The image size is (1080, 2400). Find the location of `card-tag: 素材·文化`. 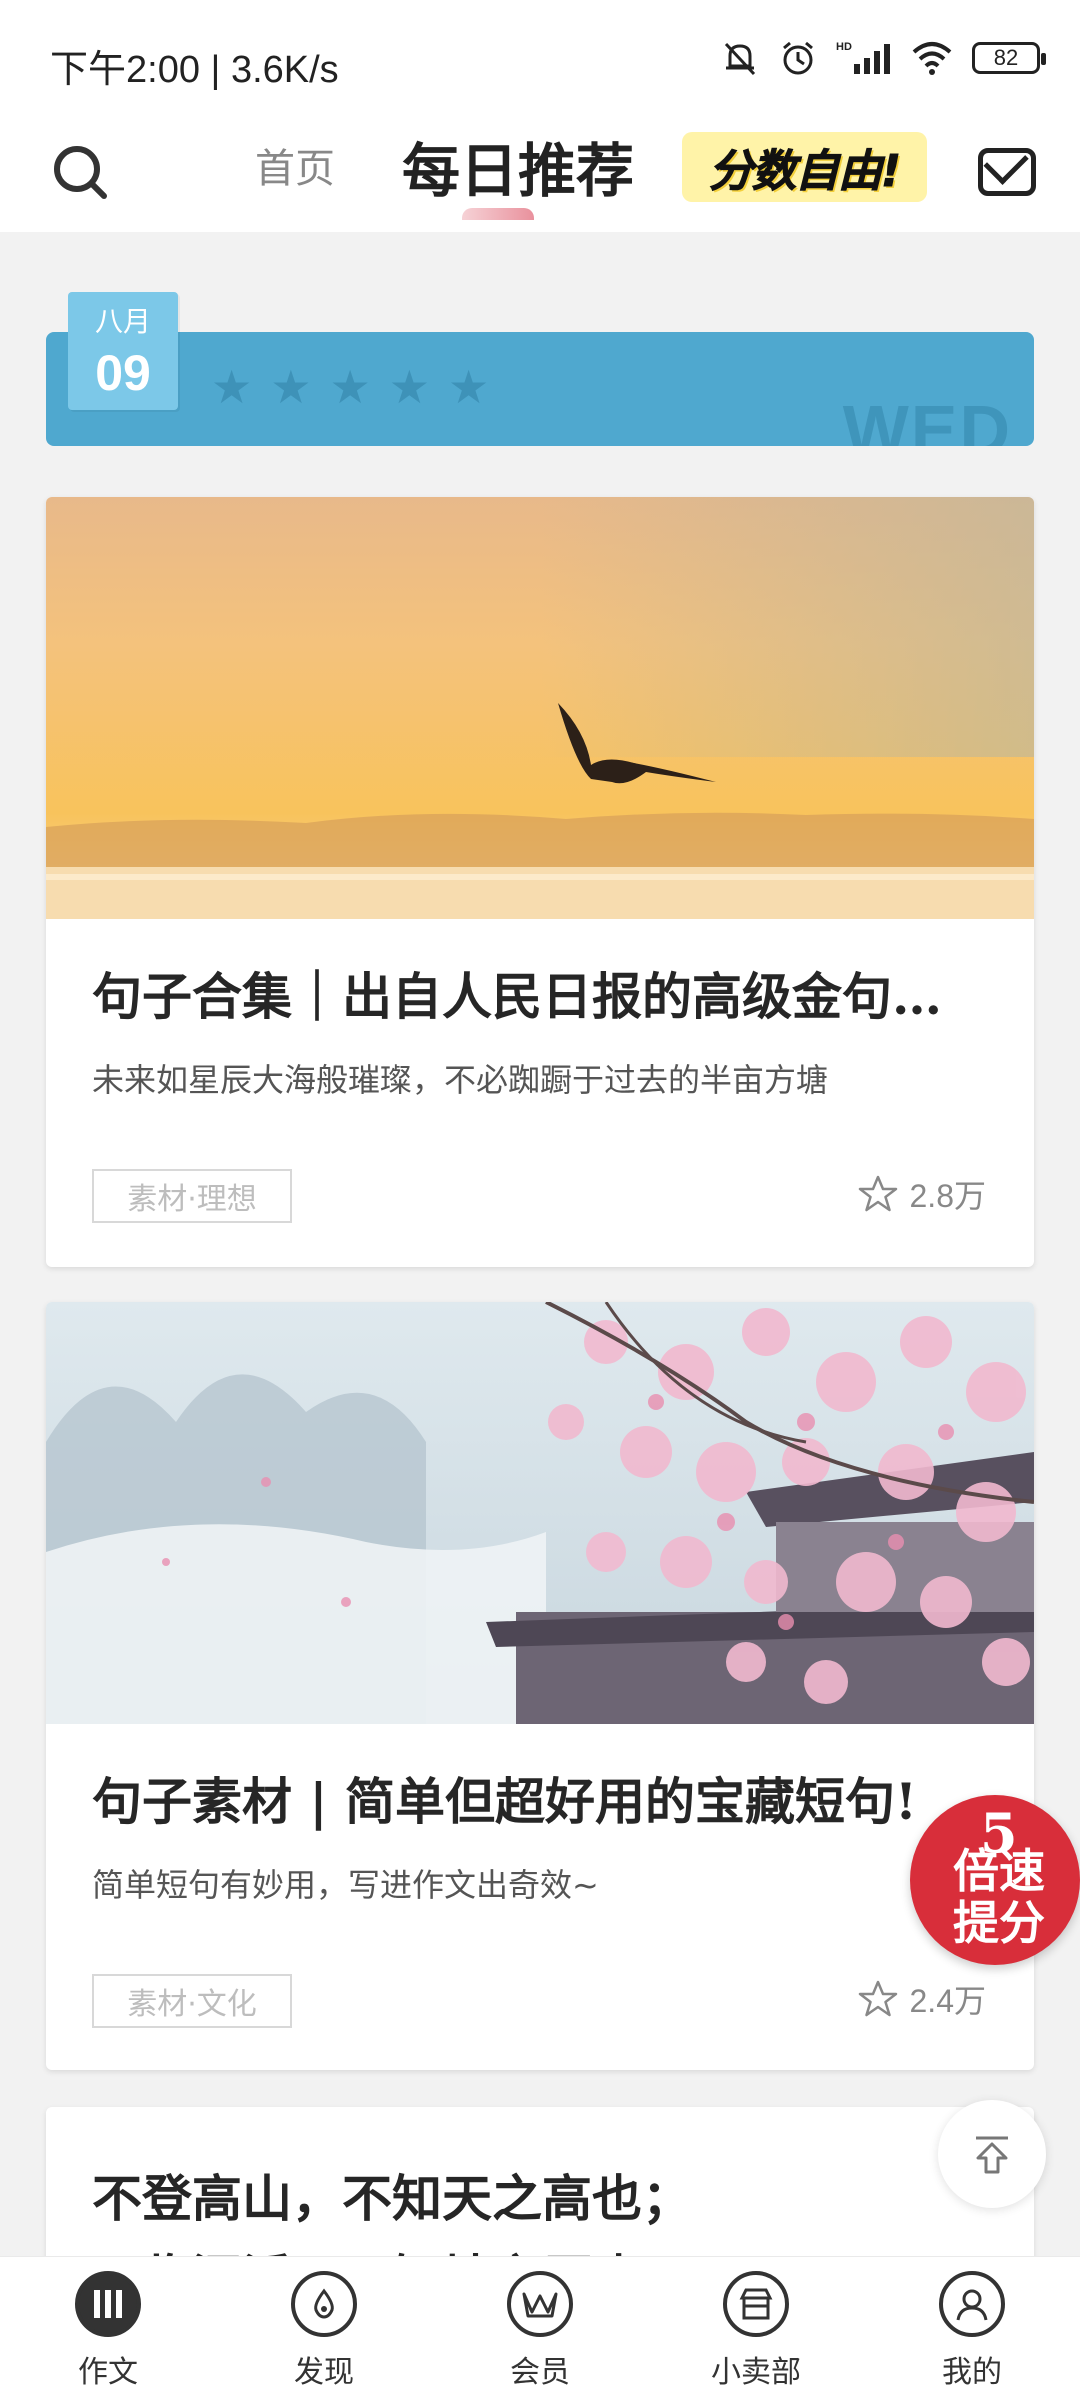

card-tag: 素材·文化 is located at coordinates (192, 2001).